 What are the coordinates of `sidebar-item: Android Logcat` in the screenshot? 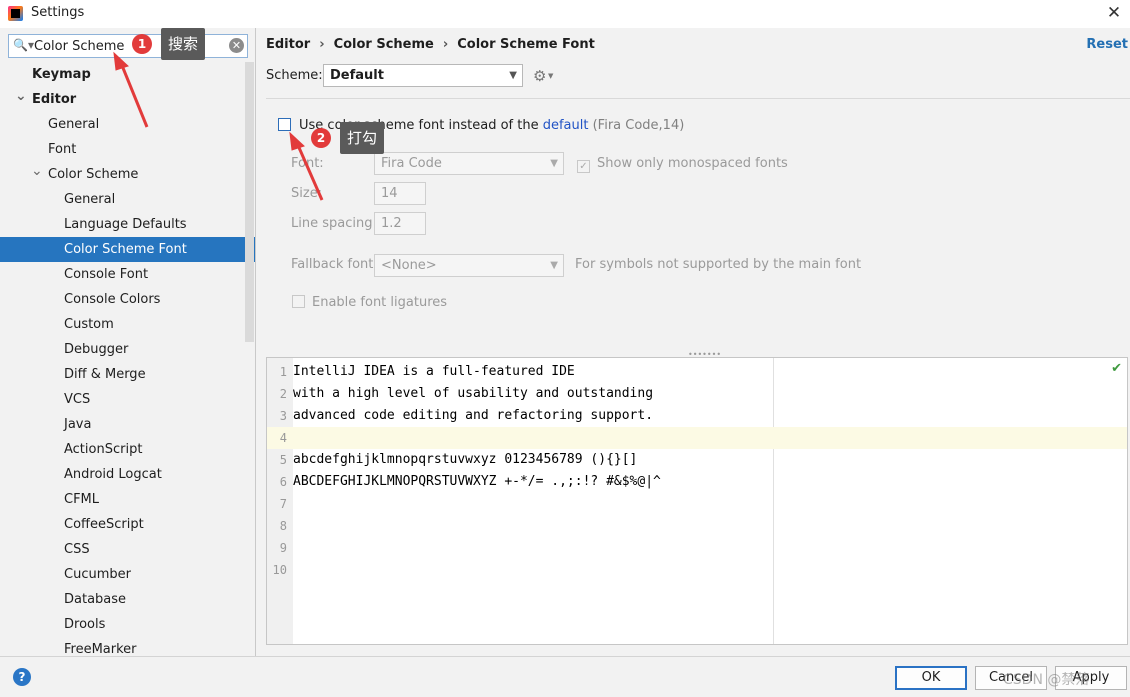 It's located at (127, 474).